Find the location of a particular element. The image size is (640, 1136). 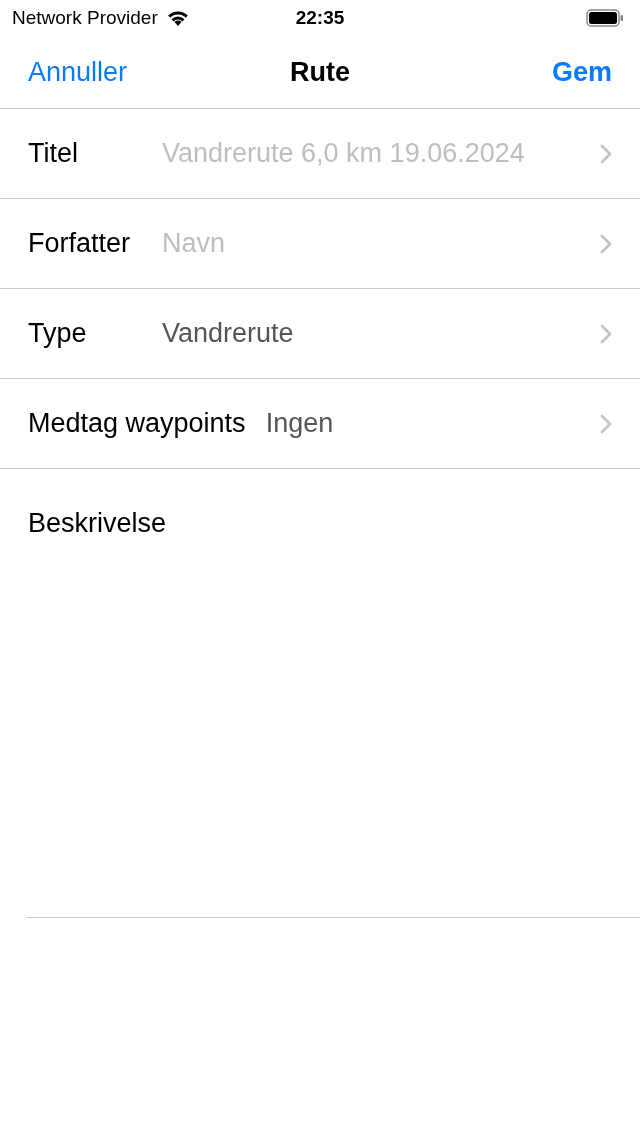

field-label: Titel is located at coordinates (53, 154).